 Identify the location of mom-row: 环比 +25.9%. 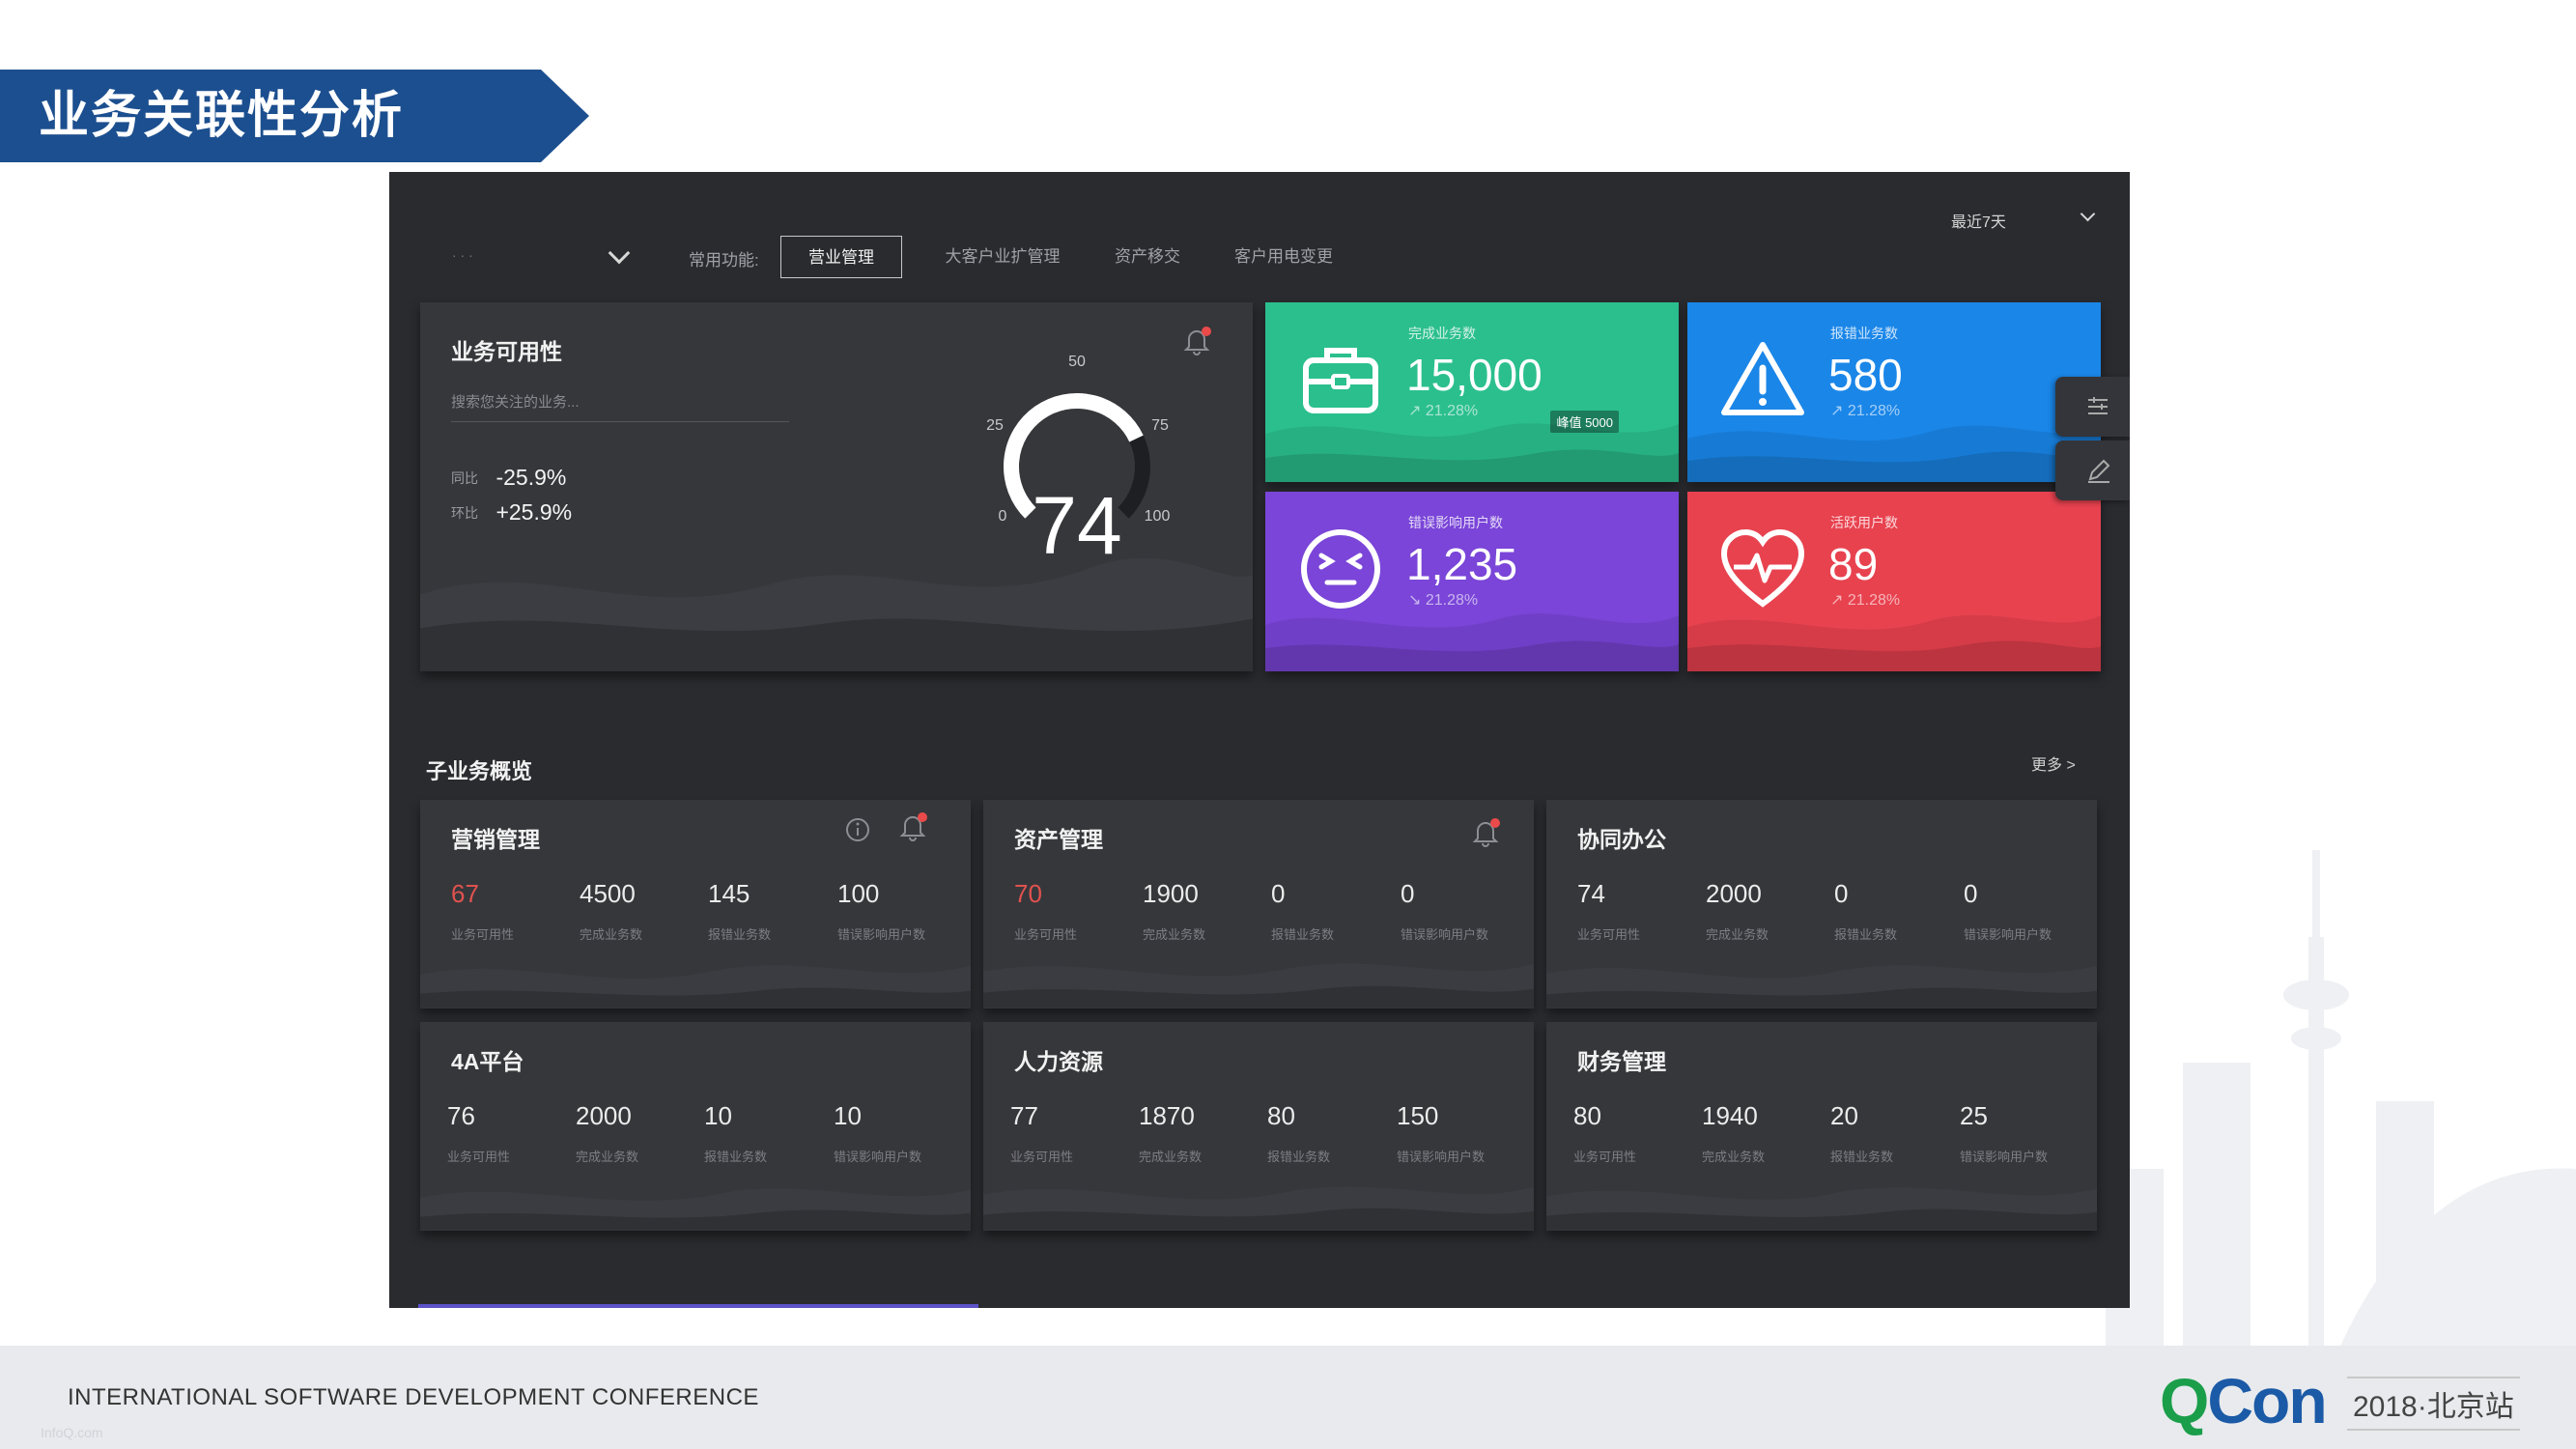
(511, 512).